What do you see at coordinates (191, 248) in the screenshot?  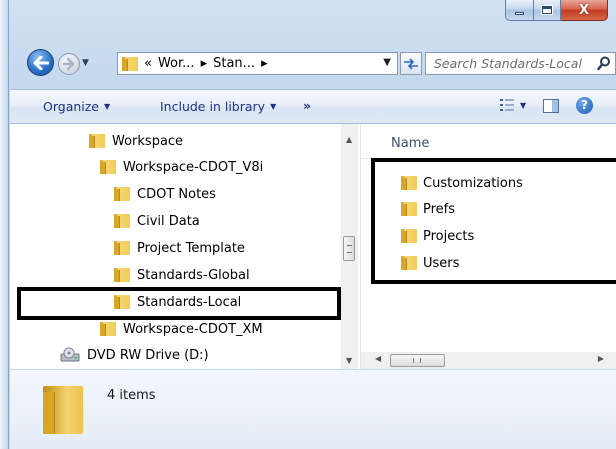 I see `tree-item-label: Project Template` at bounding box center [191, 248].